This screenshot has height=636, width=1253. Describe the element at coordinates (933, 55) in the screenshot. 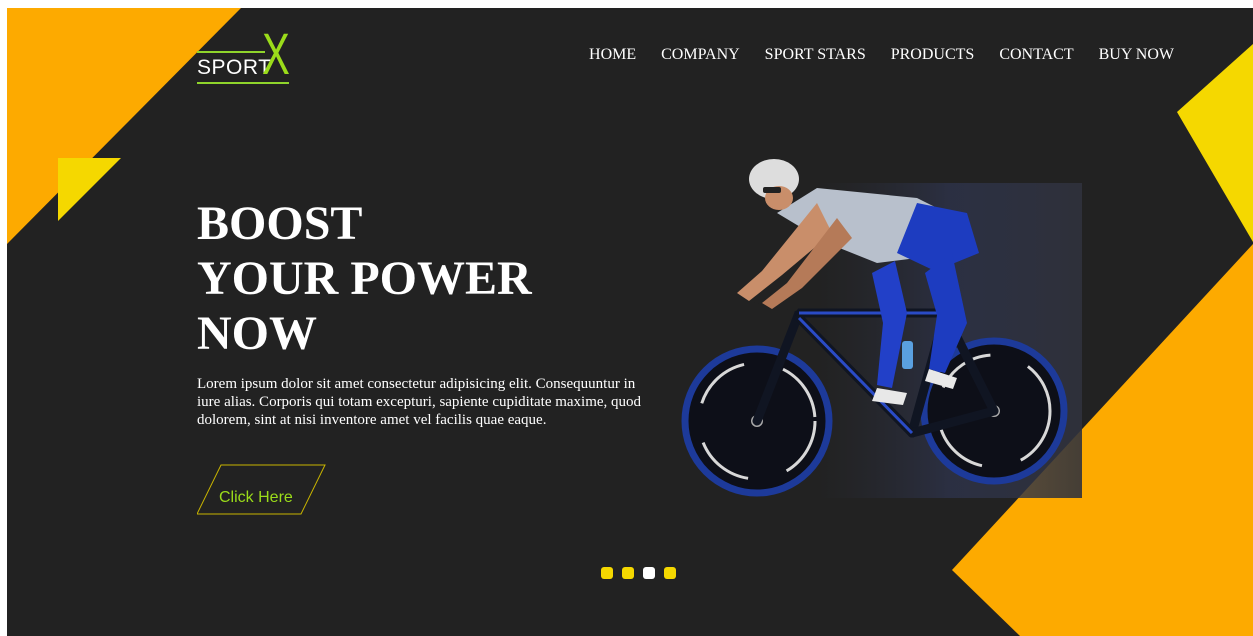

I see `nav-products: PRODUCTS` at that location.